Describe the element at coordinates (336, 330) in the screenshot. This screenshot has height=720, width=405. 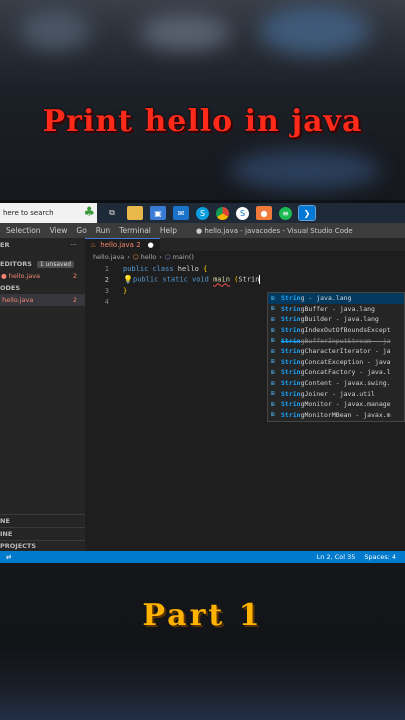
I see `suggestion-item: ⊞ Strin gIndexOutOfBoundsExcept` at that location.